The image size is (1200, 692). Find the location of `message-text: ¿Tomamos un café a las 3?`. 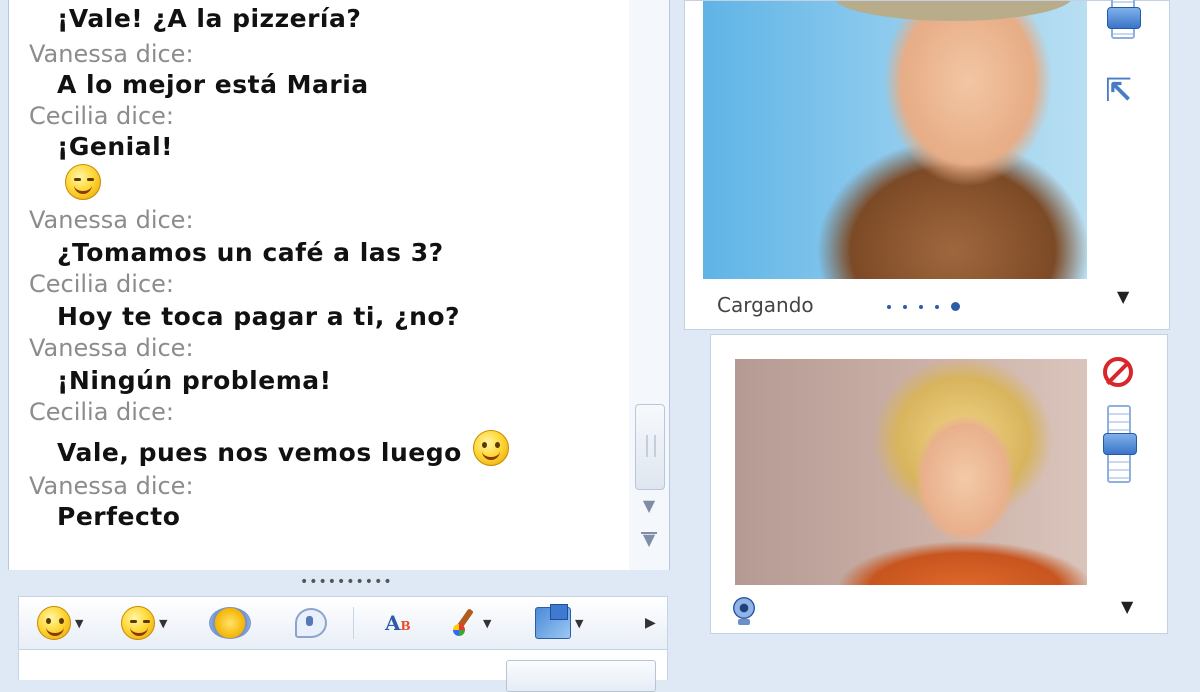

message-text: ¿Tomamos un café a las 3? is located at coordinates (250, 252).